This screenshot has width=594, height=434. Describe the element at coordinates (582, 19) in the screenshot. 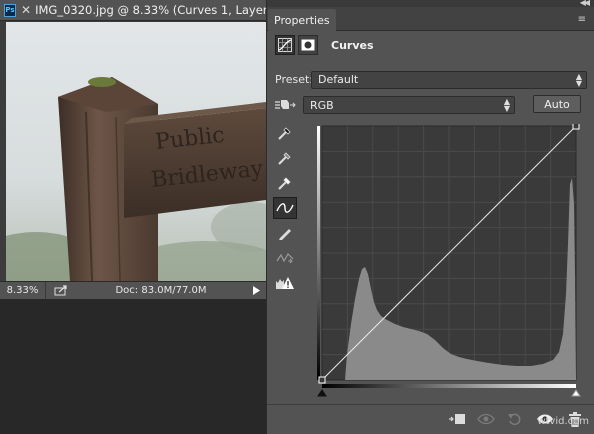

I see `panel-menu-icon: ≡` at that location.